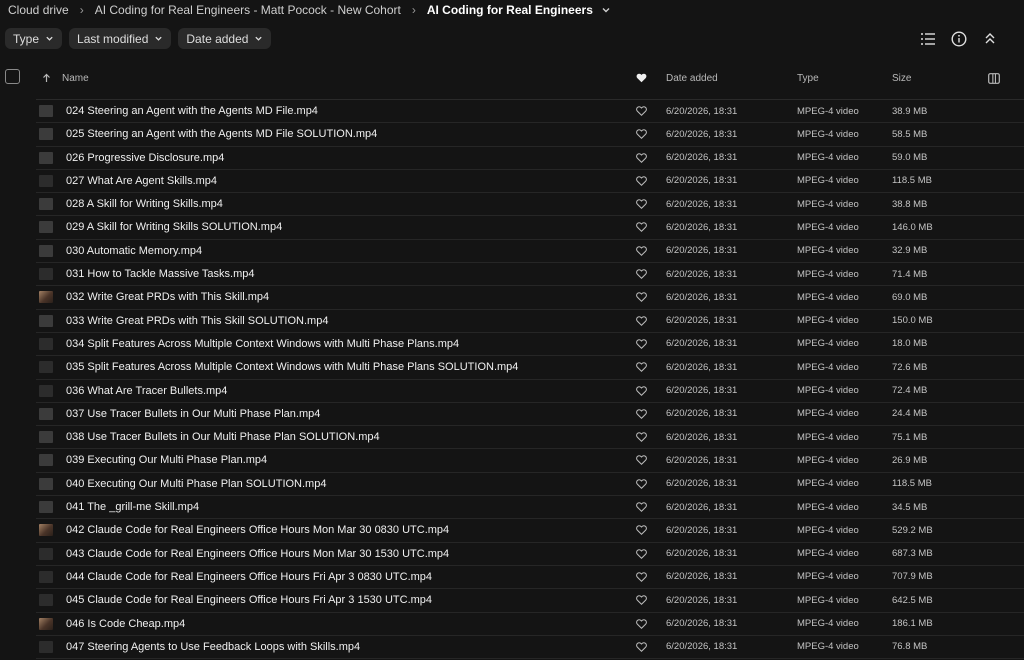 This screenshot has width=1024, height=660. What do you see at coordinates (901, 78) in the screenshot?
I see `column-header-size: Size` at bounding box center [901, 78].